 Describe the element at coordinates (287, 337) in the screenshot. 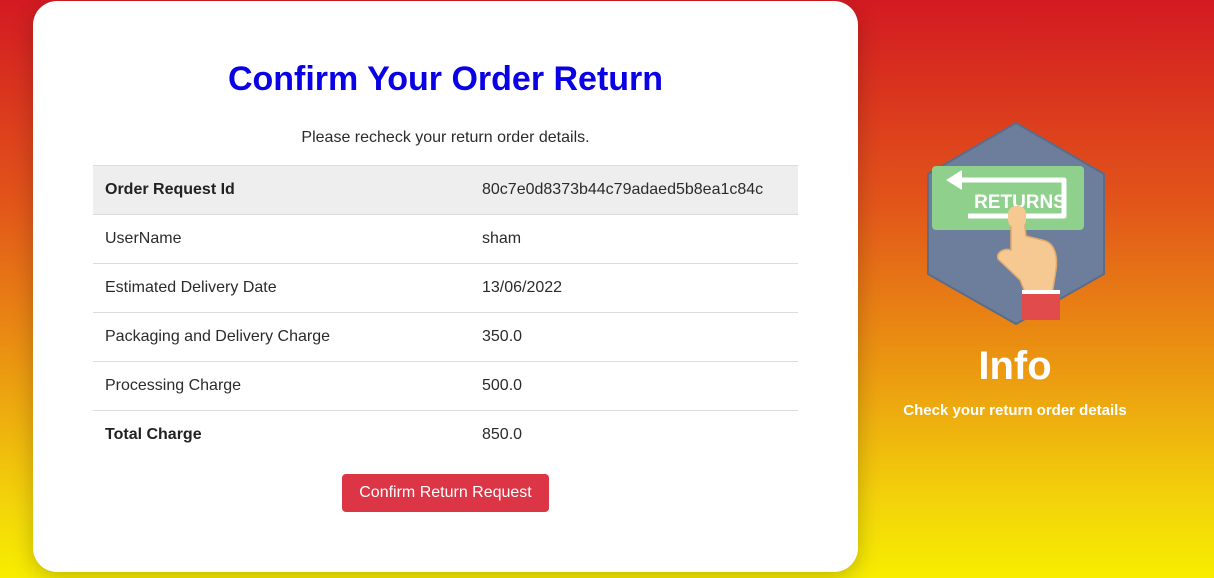

I see `row-label: Packaging and Delivery Charge` at that location.